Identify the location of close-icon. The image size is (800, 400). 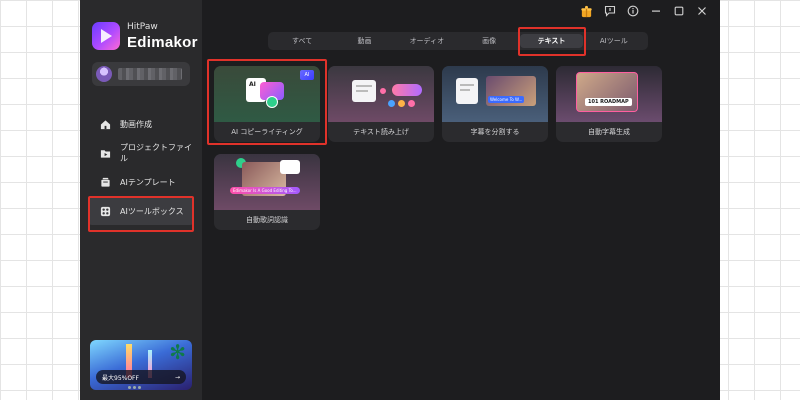
(701, 11).